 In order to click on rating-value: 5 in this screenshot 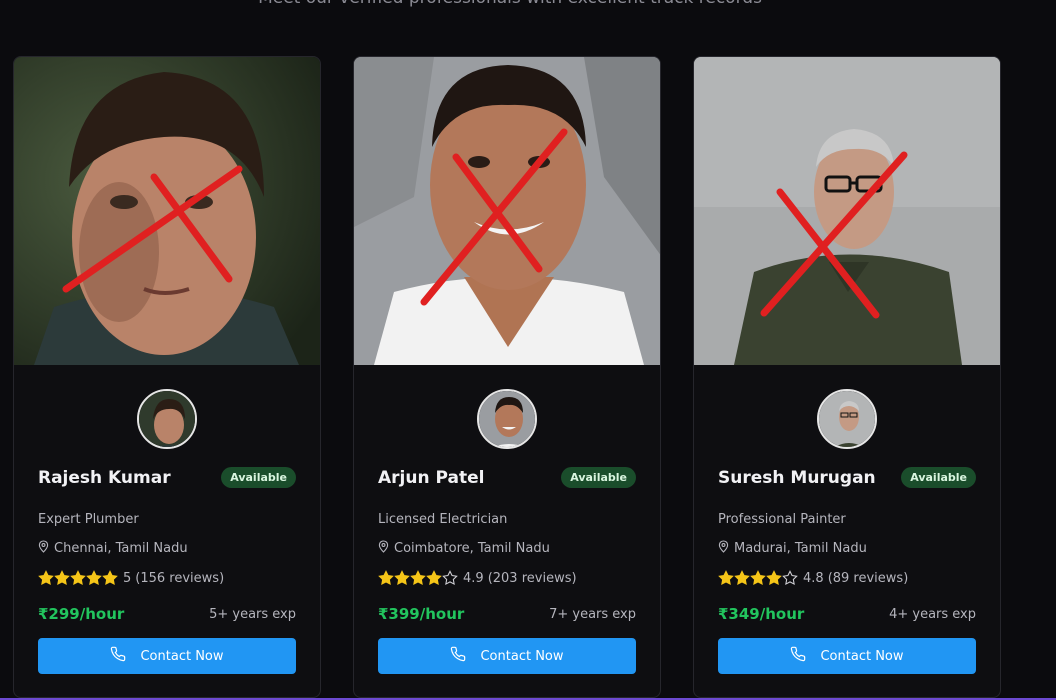, I will do `click(127, 578)`.